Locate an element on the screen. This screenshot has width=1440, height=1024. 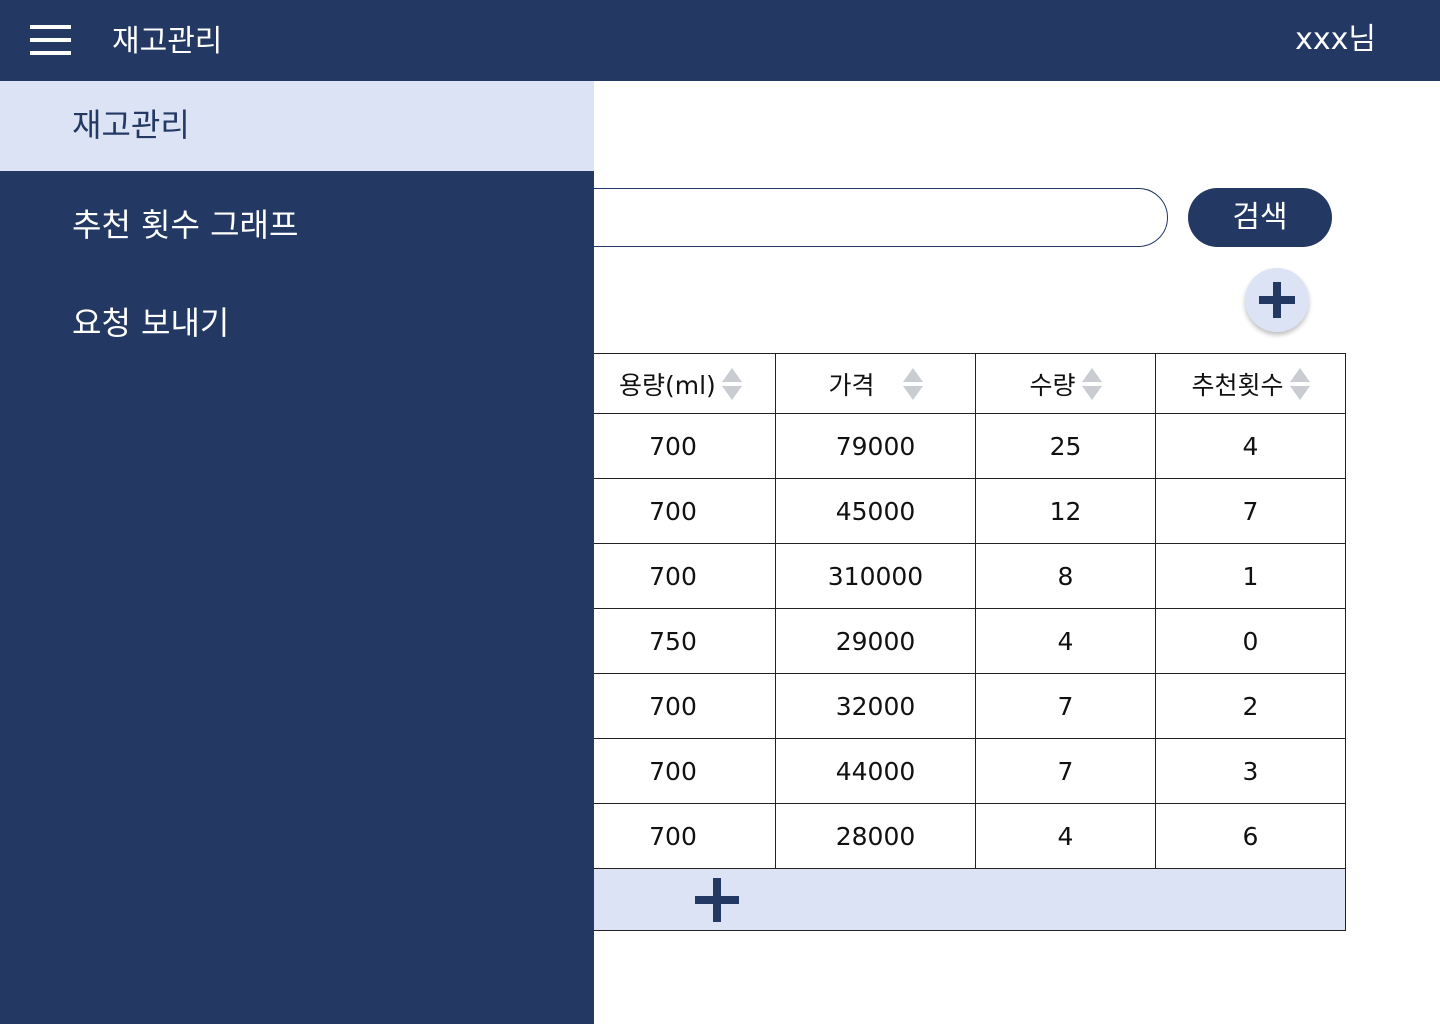
add-item-button is located at coordinates (1277, 300).